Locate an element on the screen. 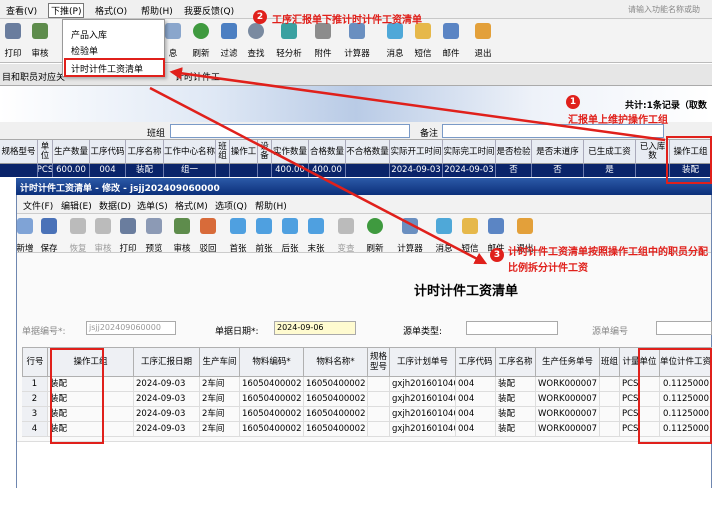 This screenshot has height=507, width=712. annotation-badge-1: 1 is located at coordinates (573, 102).